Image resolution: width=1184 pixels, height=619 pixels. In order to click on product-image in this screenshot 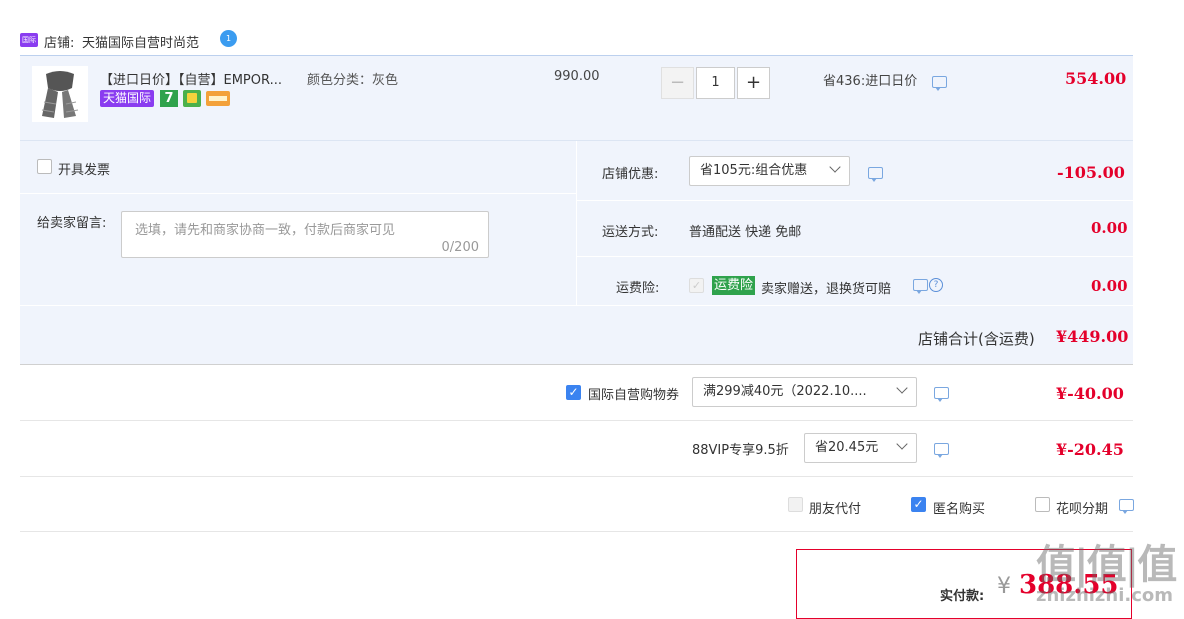, I will do `click(60, 94)`.